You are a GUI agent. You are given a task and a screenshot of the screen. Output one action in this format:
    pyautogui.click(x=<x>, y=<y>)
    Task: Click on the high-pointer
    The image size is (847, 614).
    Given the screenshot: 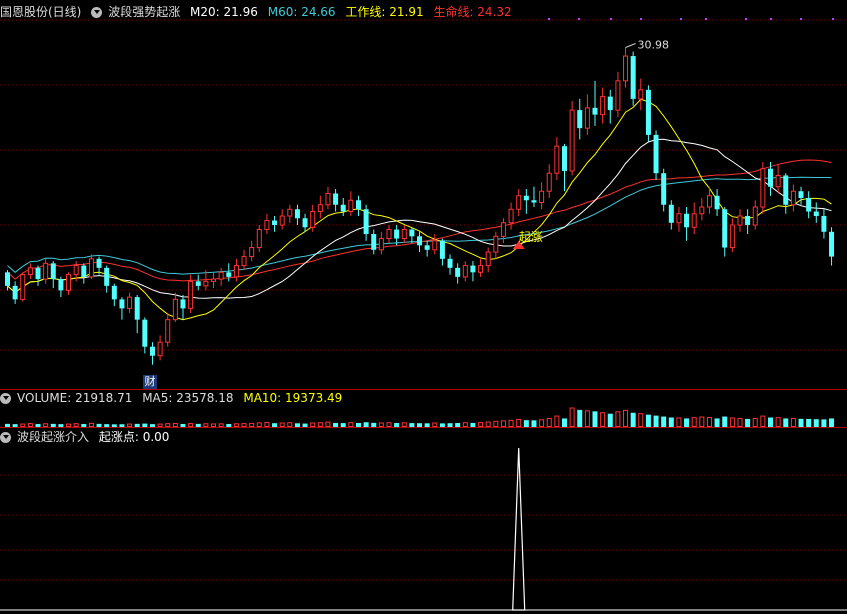 What is the action you would take?
    pyautogui.click(x=630, y=45)
    